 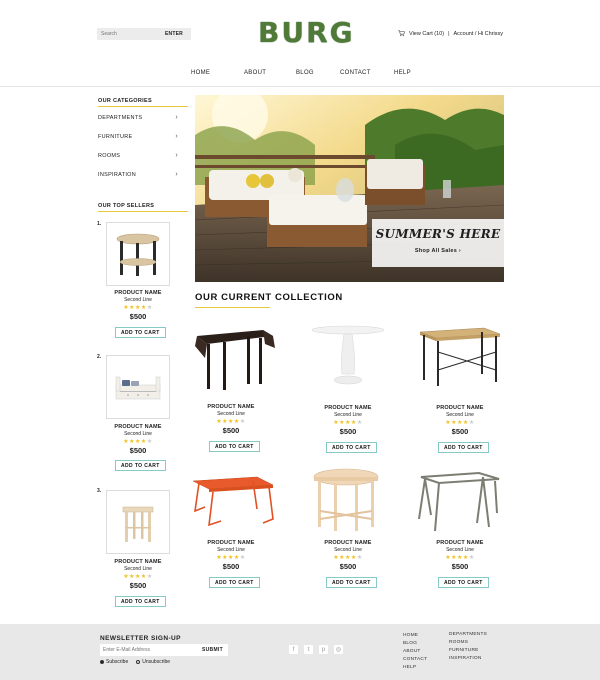 I want to click on categories-title: OUR CATEGORIES, so click(x=143, y=102).